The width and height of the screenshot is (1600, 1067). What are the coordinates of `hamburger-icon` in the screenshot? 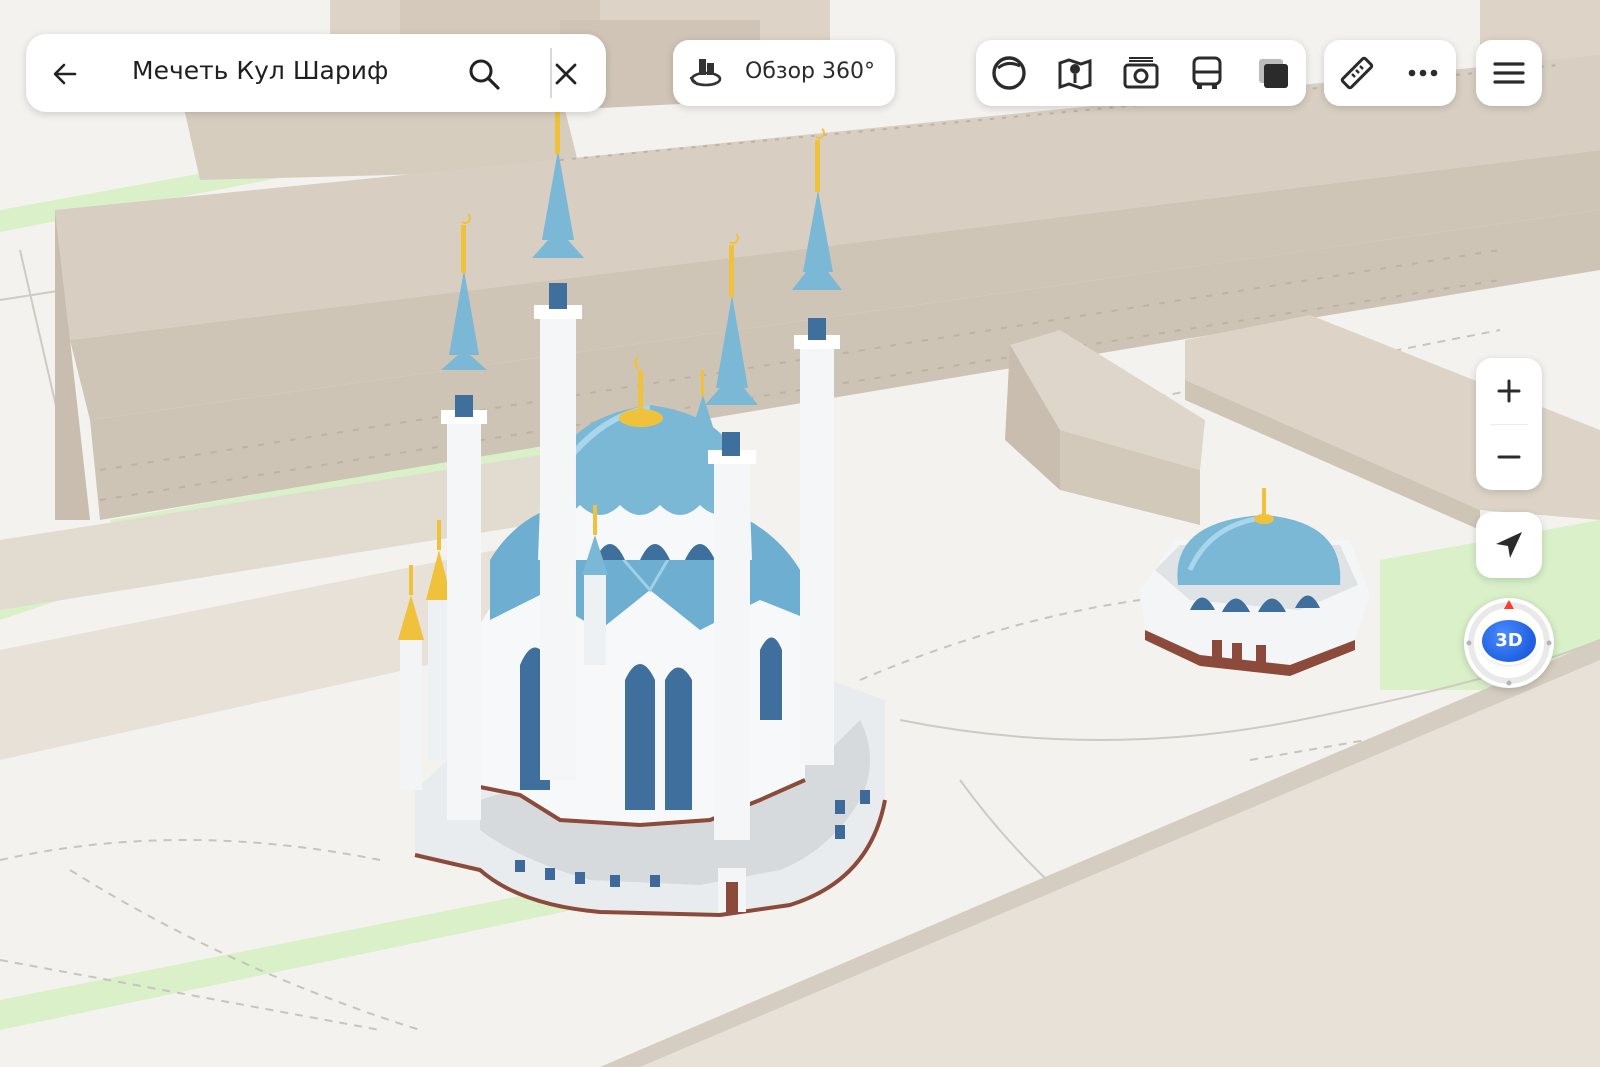 It's located at (1509, 73).